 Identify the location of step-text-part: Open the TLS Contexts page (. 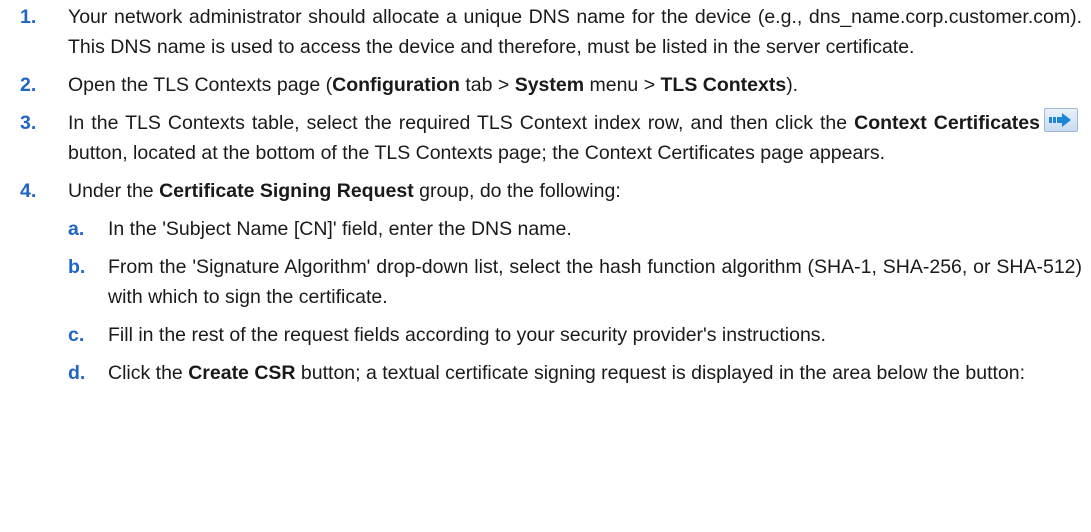
(200, 85).